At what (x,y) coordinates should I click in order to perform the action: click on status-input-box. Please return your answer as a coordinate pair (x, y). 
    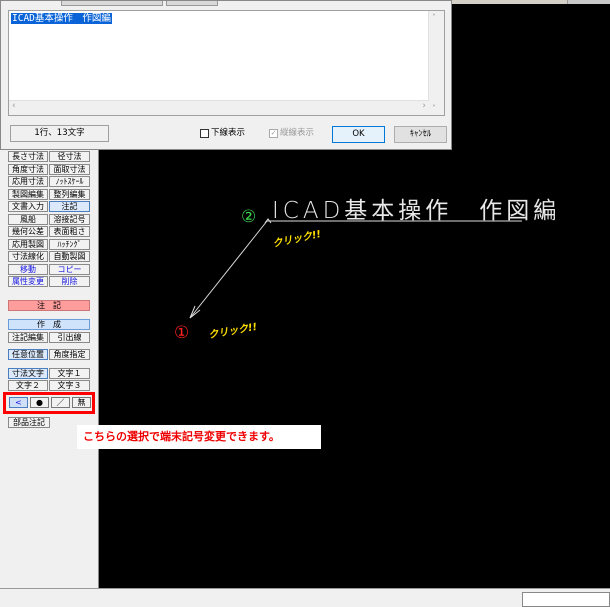
    Looking at the image, I should click on (566, 599).